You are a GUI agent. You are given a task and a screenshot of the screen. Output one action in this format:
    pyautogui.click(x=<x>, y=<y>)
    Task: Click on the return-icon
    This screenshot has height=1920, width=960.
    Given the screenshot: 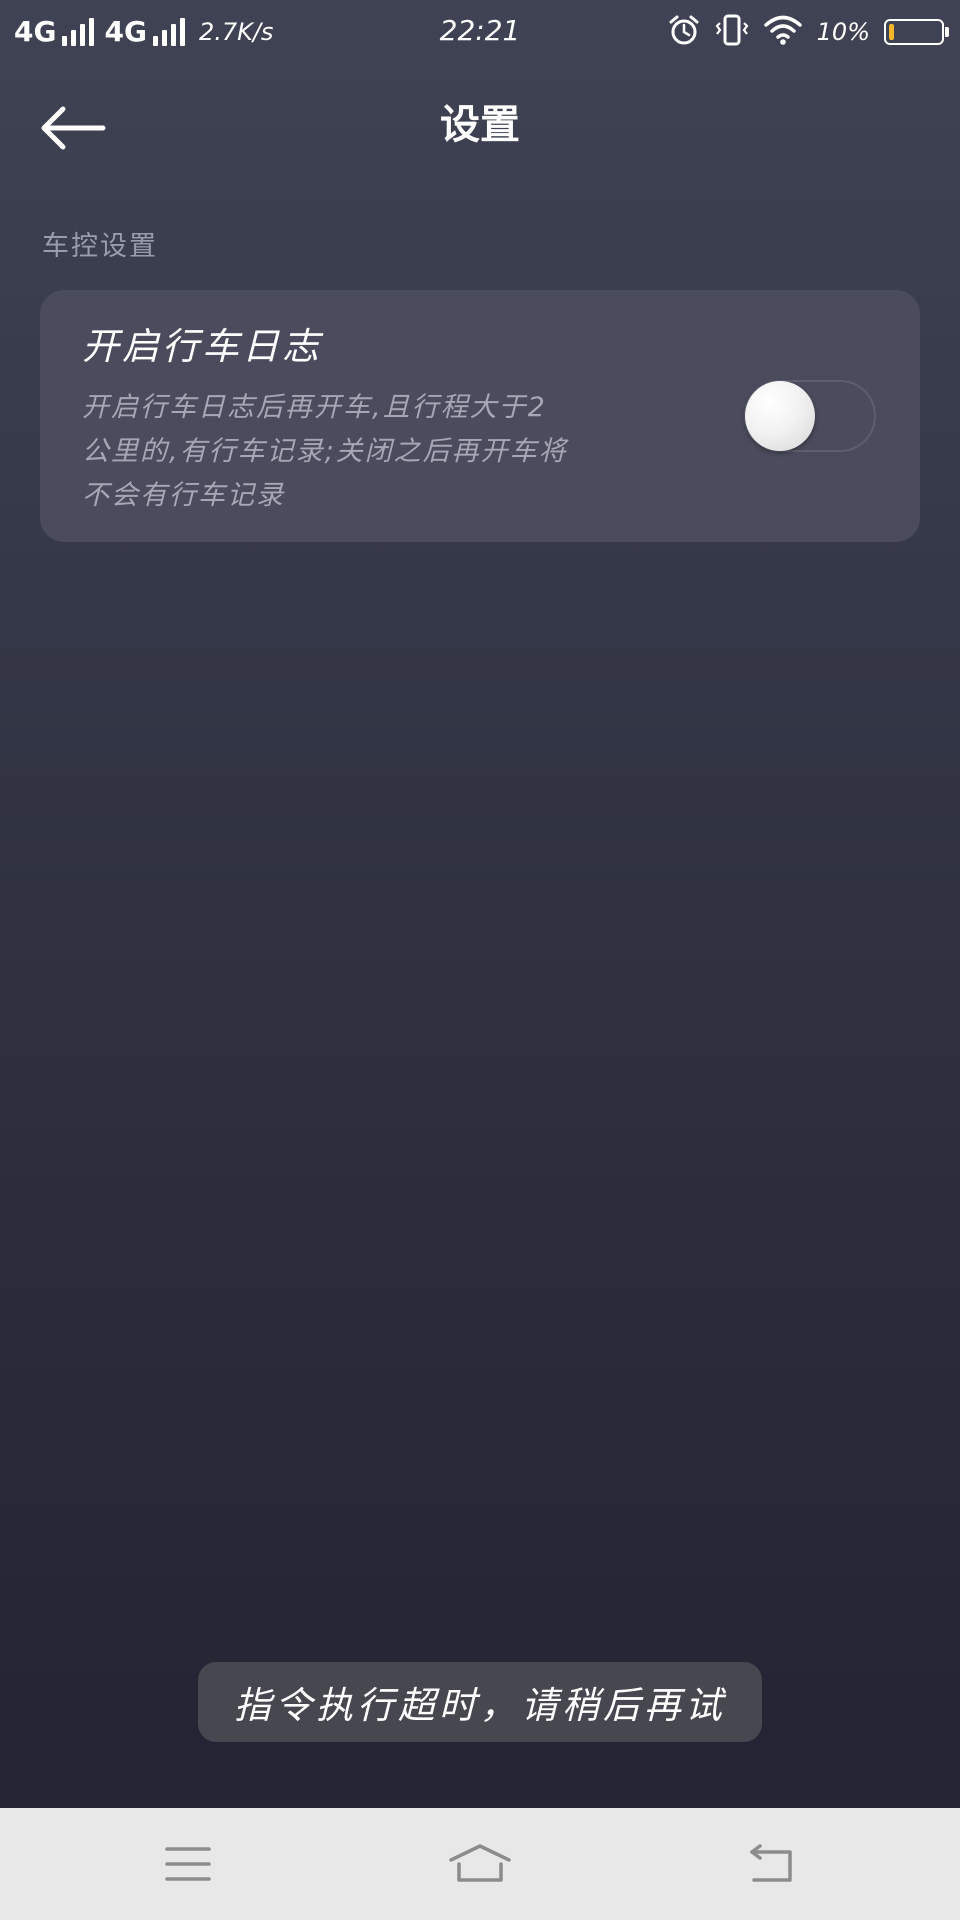 What is the action you would take?
    pyautogui.click(x=771, y=1863)
    